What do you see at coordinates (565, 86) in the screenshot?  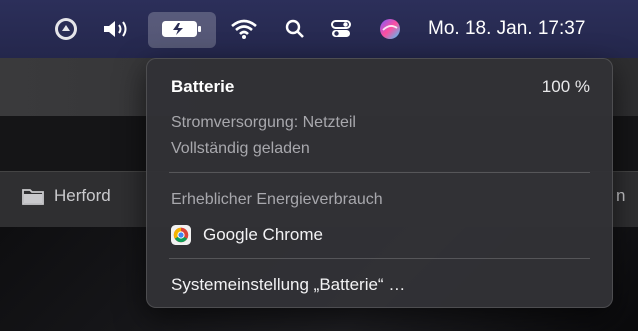 I see `battery-percent: 100 %` at bounding box center [565, 86].